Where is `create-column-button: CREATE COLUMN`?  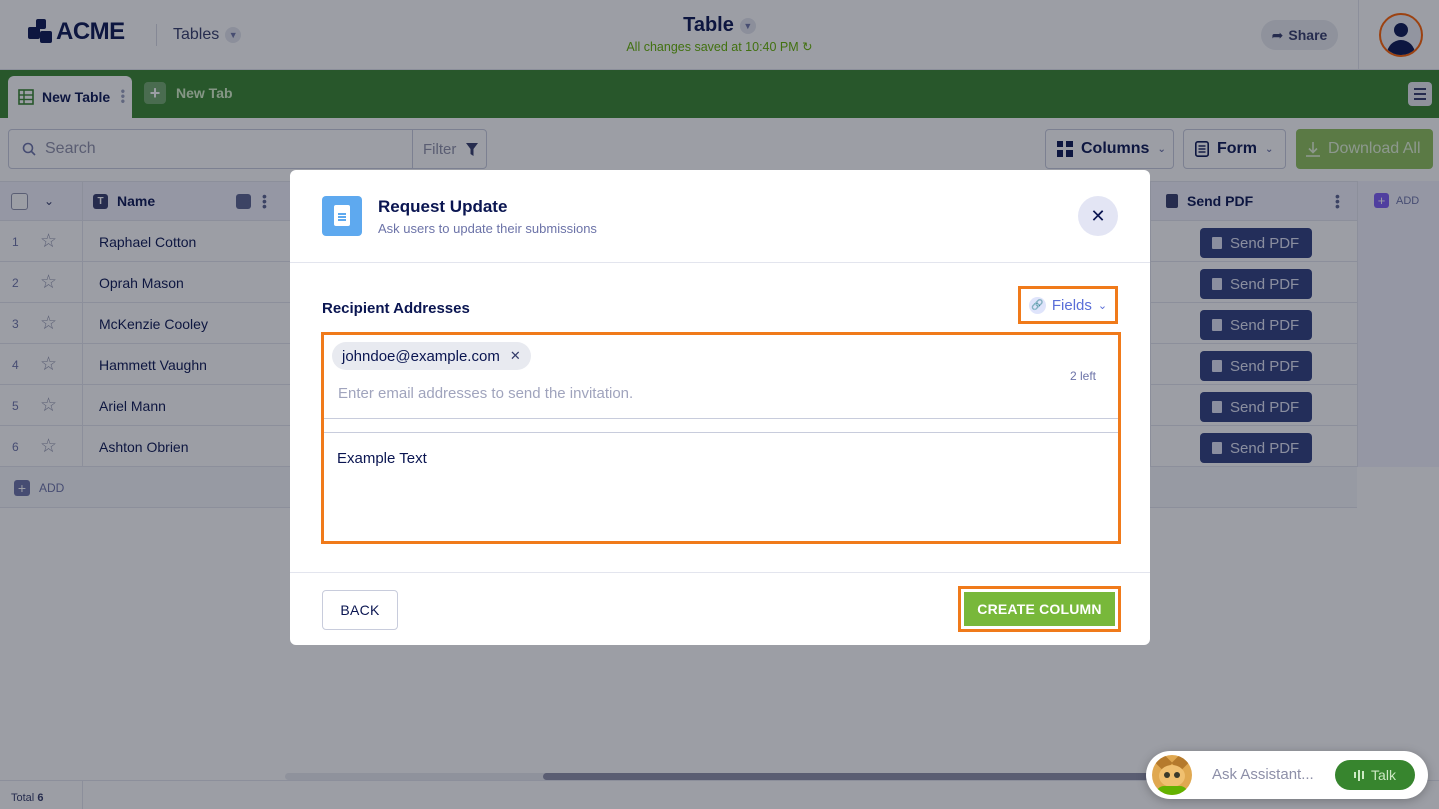 create-column-button: CREATE COLUMN is located at coordinates (1039, 609).